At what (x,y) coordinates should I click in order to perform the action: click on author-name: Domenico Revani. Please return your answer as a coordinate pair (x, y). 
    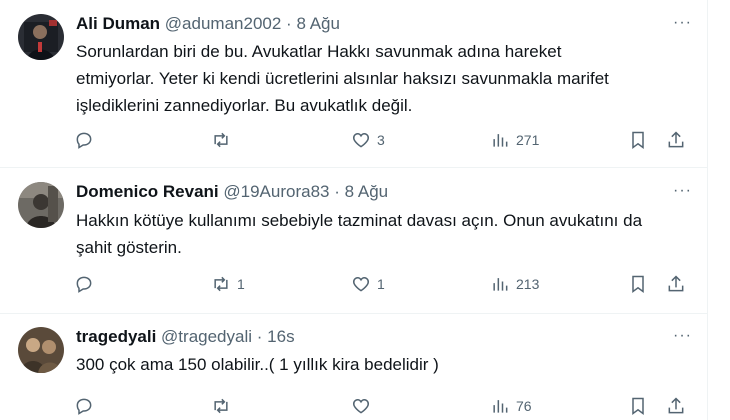
    Looking at the image, I should click on (147, 191).